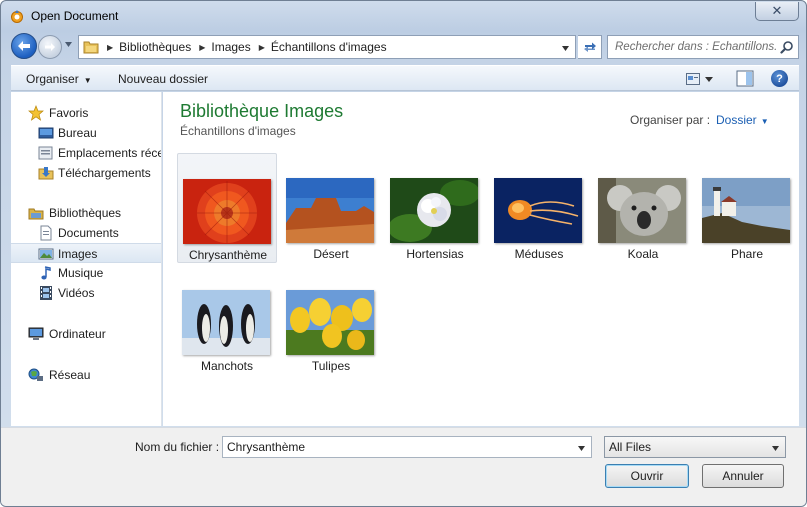 This screenshot has width=807, height=507. I want to click on music-icon, so click(46, 273).